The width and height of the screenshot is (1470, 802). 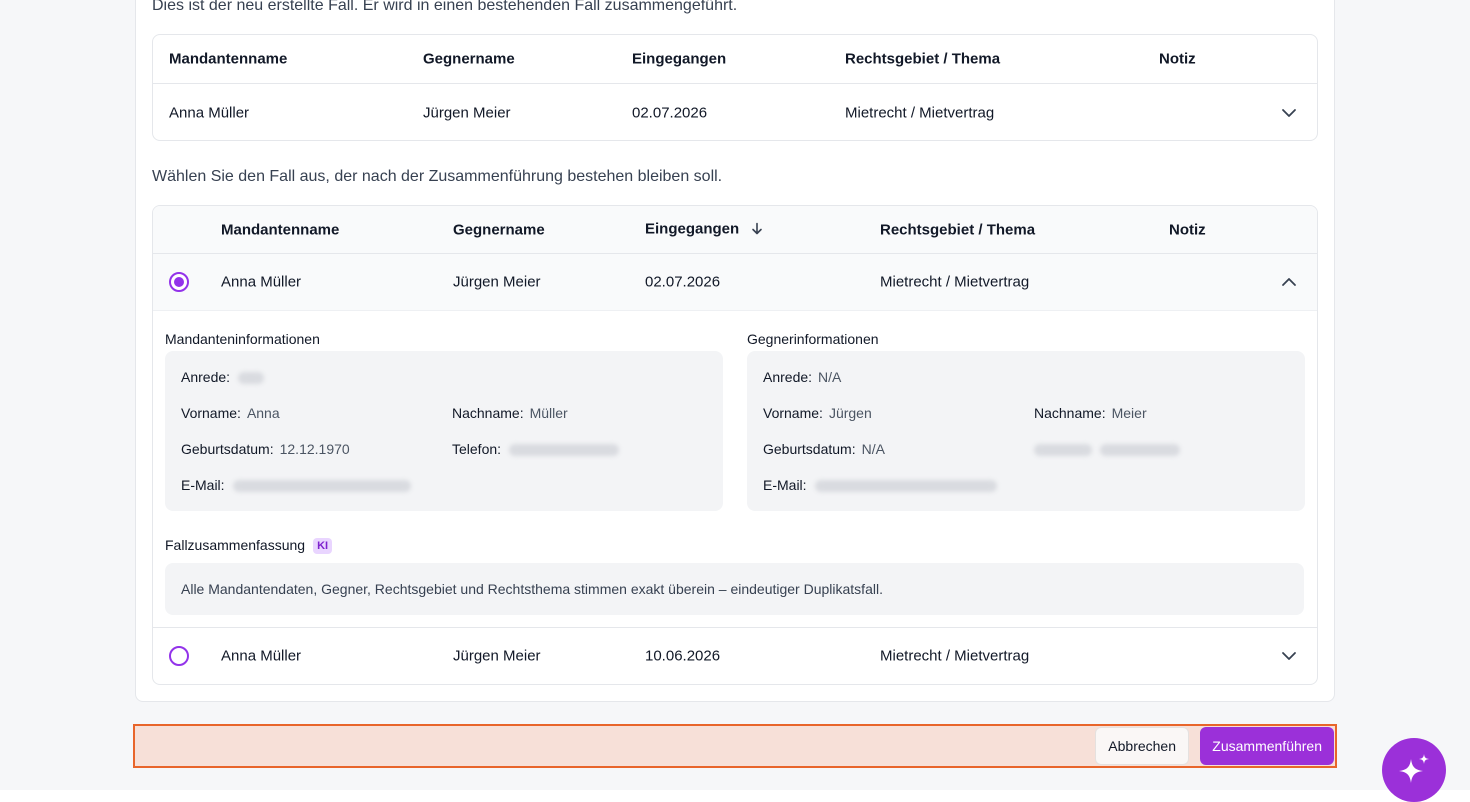 I want to click on opponent-email: E-Mail:, so click(x=880, y=485).